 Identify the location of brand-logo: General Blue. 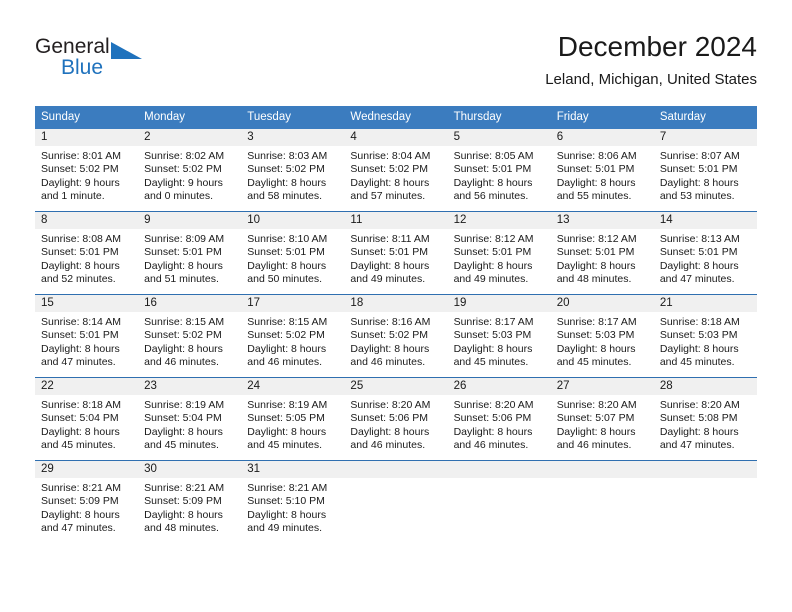
(95, 59).